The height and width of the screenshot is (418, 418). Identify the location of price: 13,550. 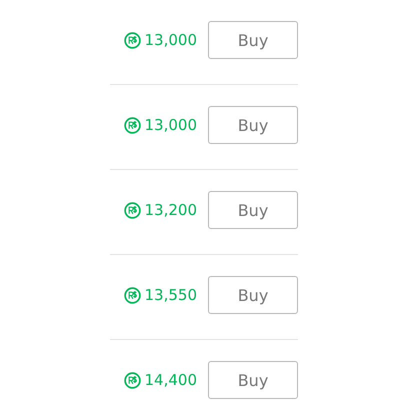
(170, 295).